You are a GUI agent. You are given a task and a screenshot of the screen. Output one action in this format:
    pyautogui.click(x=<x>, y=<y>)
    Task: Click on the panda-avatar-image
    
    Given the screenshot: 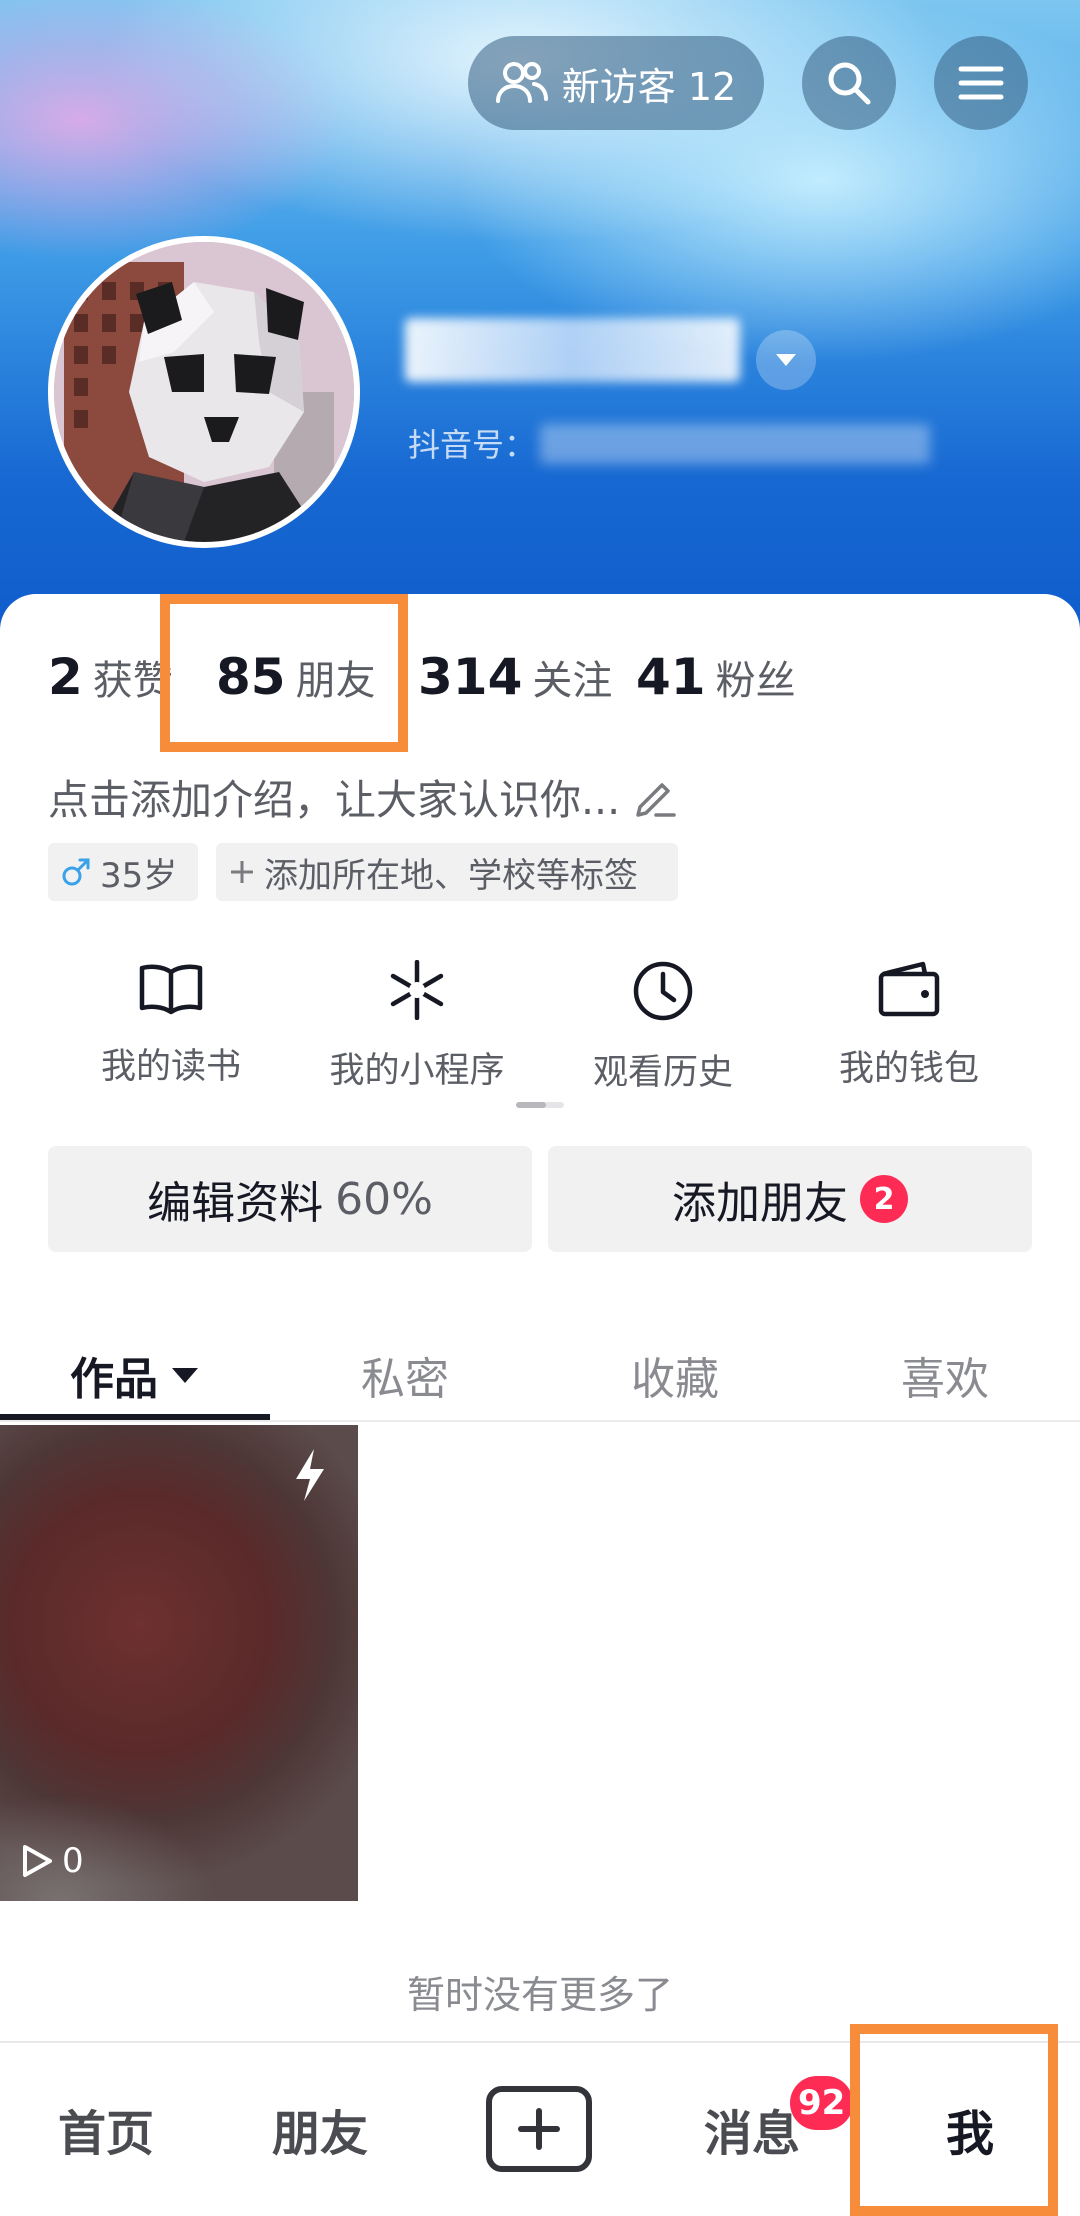 What is the action you would take?
    pyautogui.click(x=204, y=392)
    